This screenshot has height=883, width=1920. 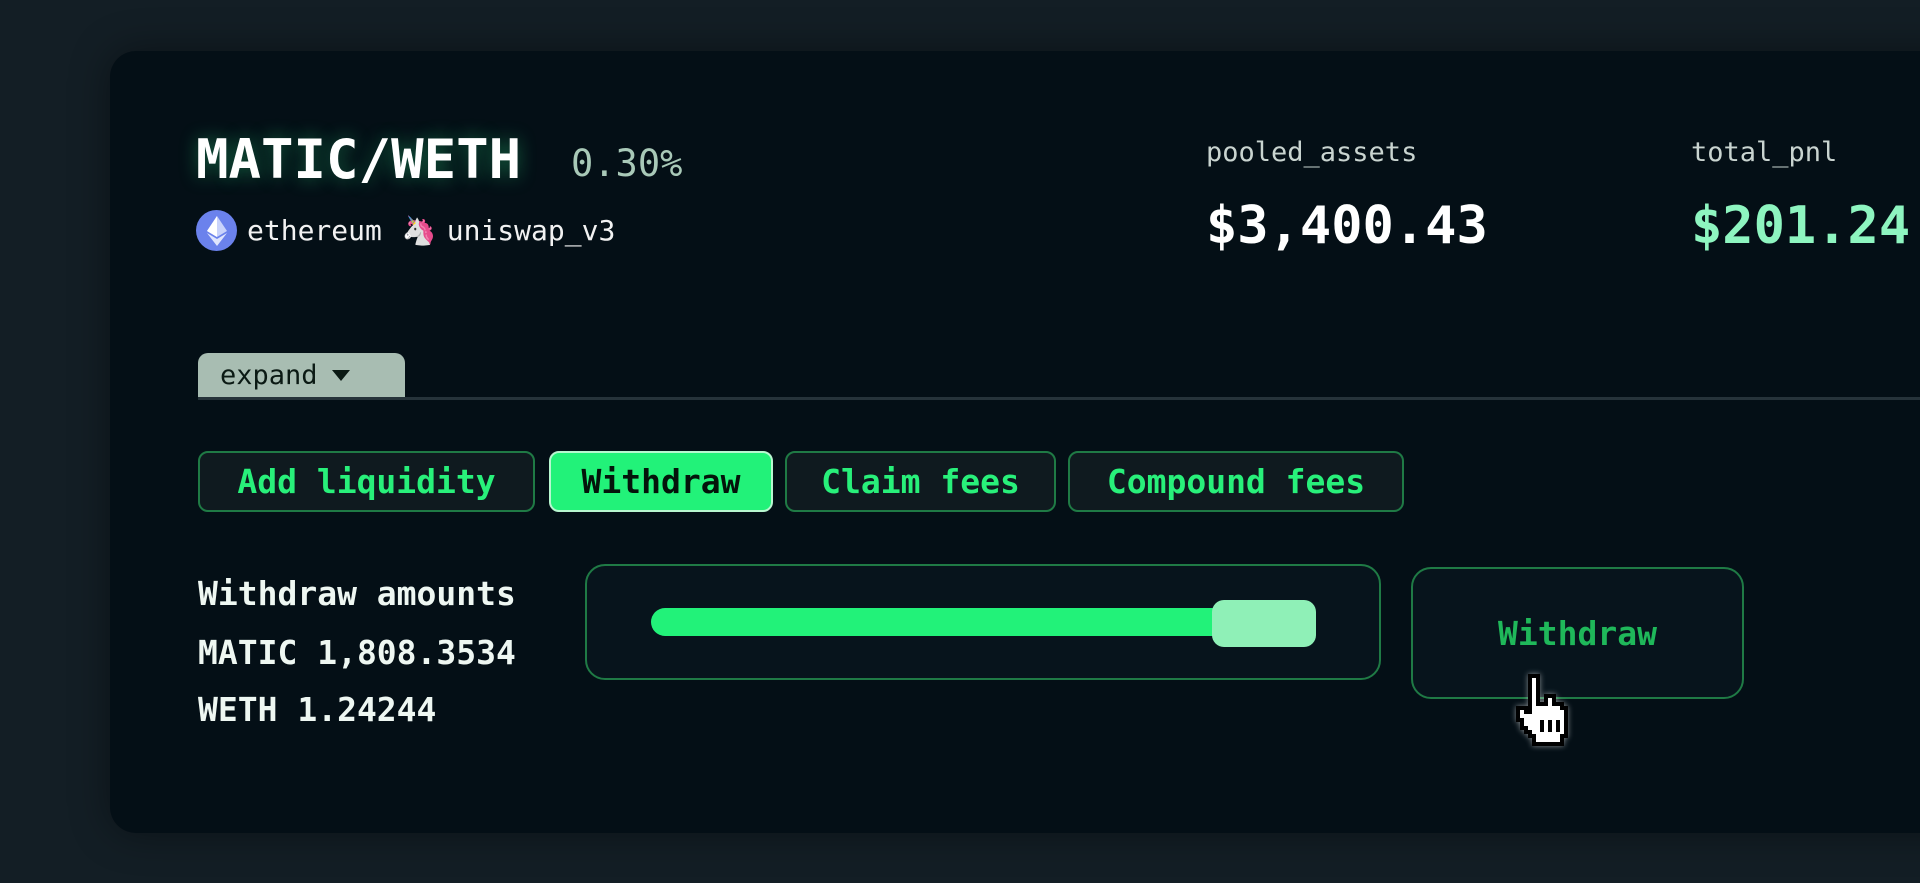 I want to click on pool-meta: ethereum 🦄 uniswap_v3, so click(x=405, y=230).